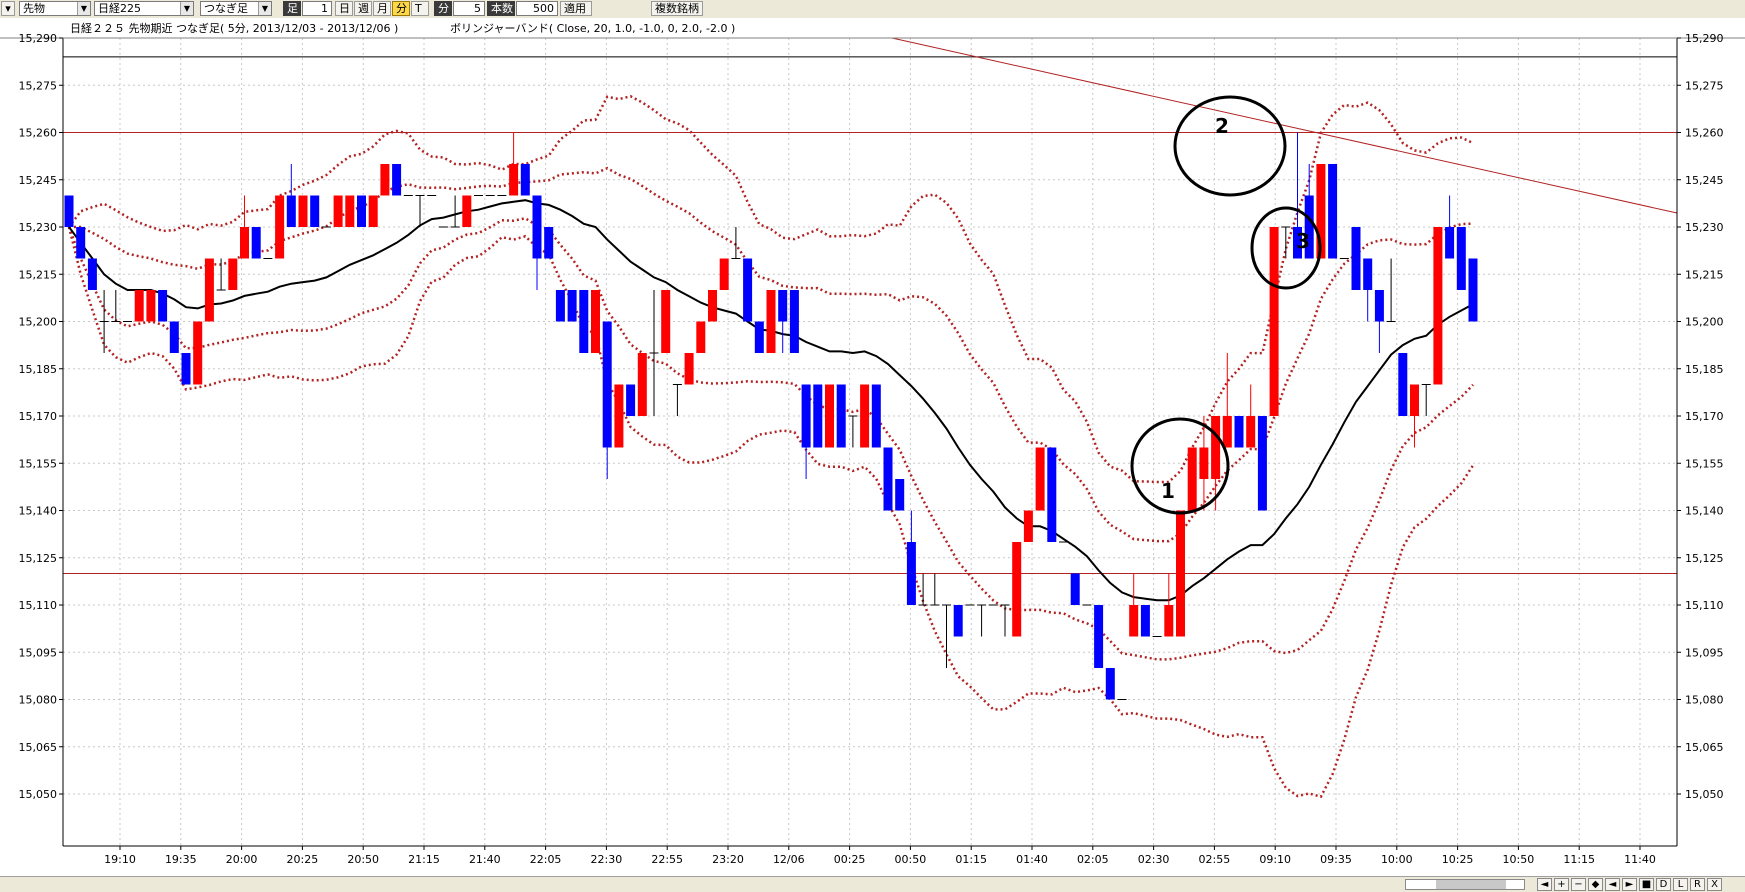 The image size is (1745, 892). What do you see at coordinates (1215, 859) in the screenshot?
I see `x-tick-label: 02:55` at bounding box center [1215, 859].